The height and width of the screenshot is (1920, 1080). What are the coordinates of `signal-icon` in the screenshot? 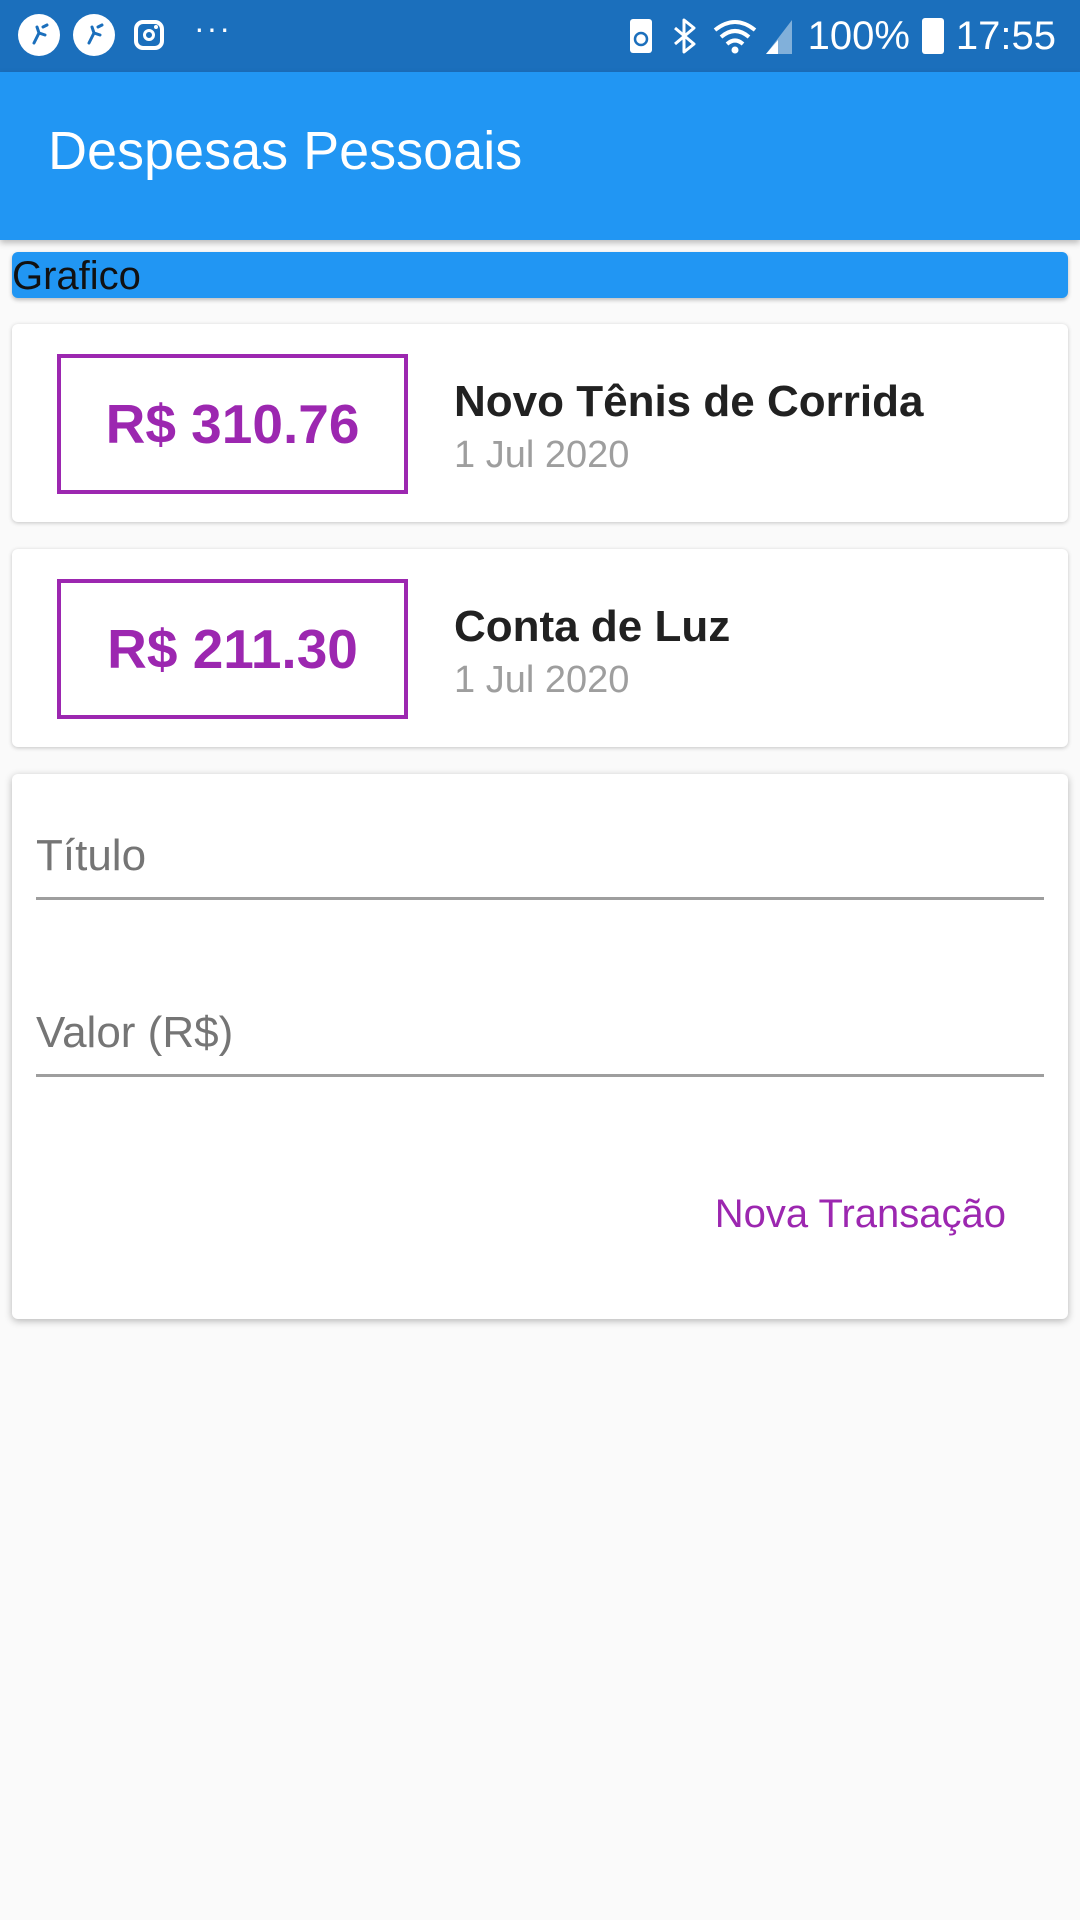 It's located at (778, 37).